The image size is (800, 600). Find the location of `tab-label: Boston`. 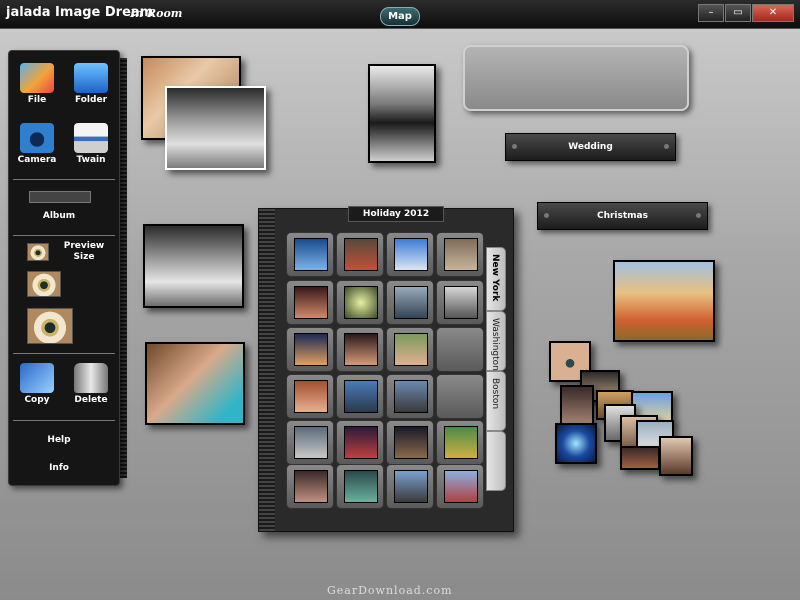

tab-label: Boston is located at coordinates (495, 394).